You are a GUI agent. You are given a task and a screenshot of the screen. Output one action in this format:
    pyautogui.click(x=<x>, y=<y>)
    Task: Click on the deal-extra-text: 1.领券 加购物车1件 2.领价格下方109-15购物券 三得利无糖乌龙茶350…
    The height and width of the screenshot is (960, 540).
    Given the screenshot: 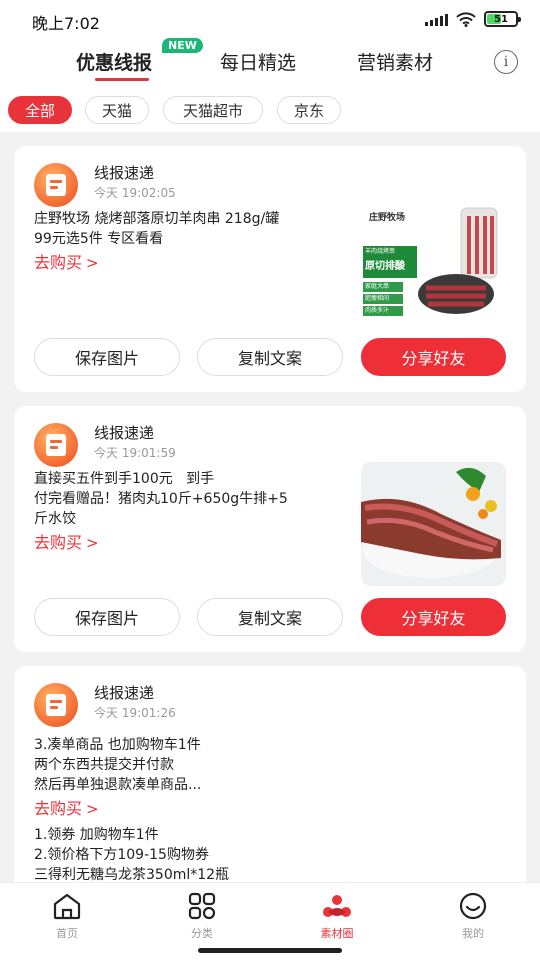 What is the action you would take?
    pyautogui.click(x=132, y=855)
    